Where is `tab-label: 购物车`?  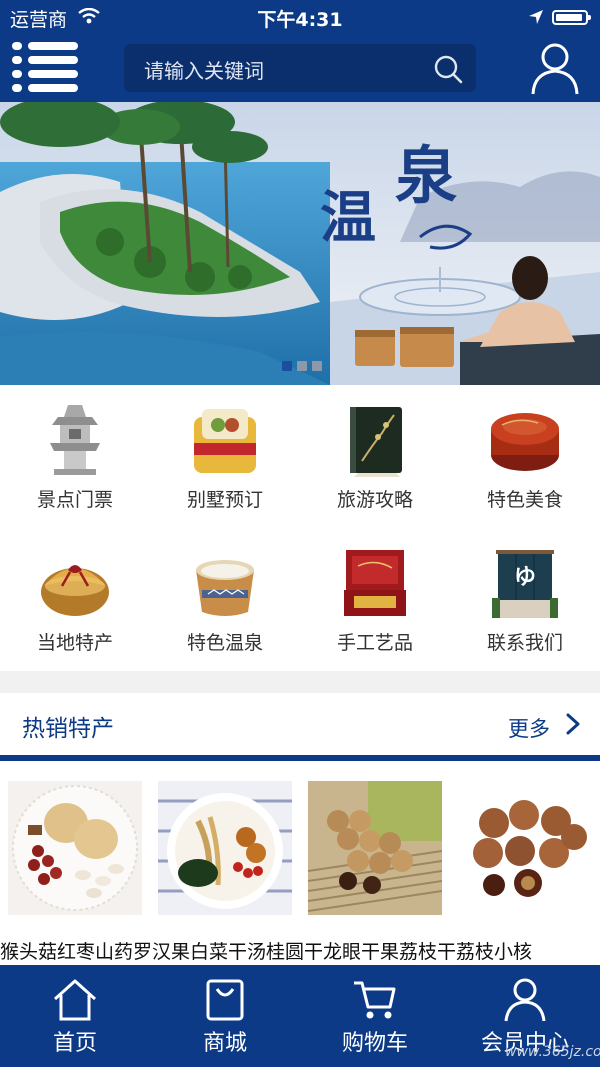 tab-label: 购物车 is located at coordinates (374, 1043).